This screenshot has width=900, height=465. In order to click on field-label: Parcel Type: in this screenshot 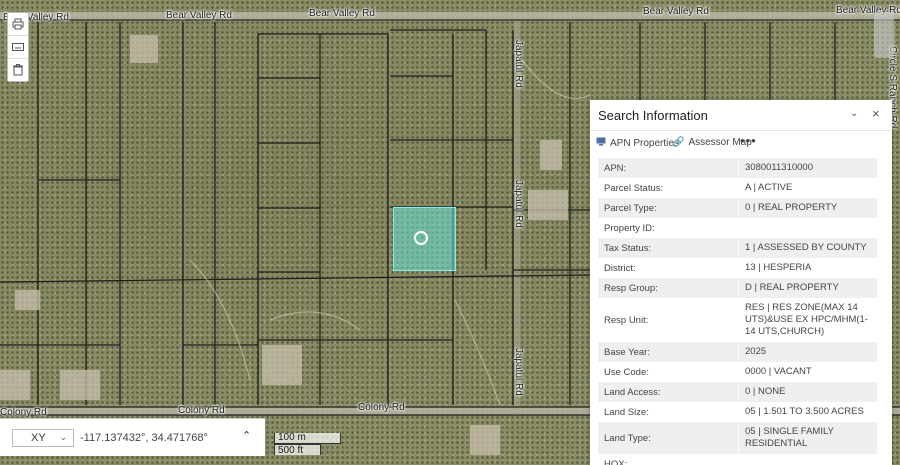, I will do `click(668, 208)`.